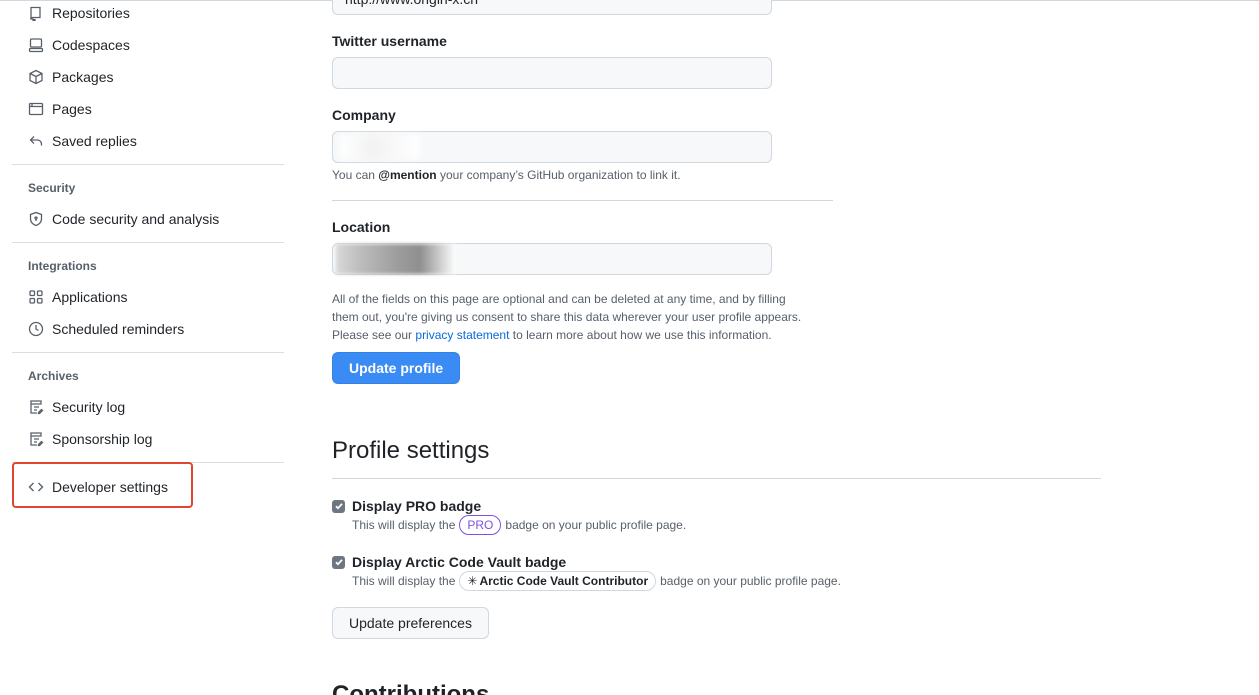  What do you see at coordinates (118, 329) in the screenshot?
I see `sidebar-item-label: Scheduled reminders` at bounding box center [118, 329].